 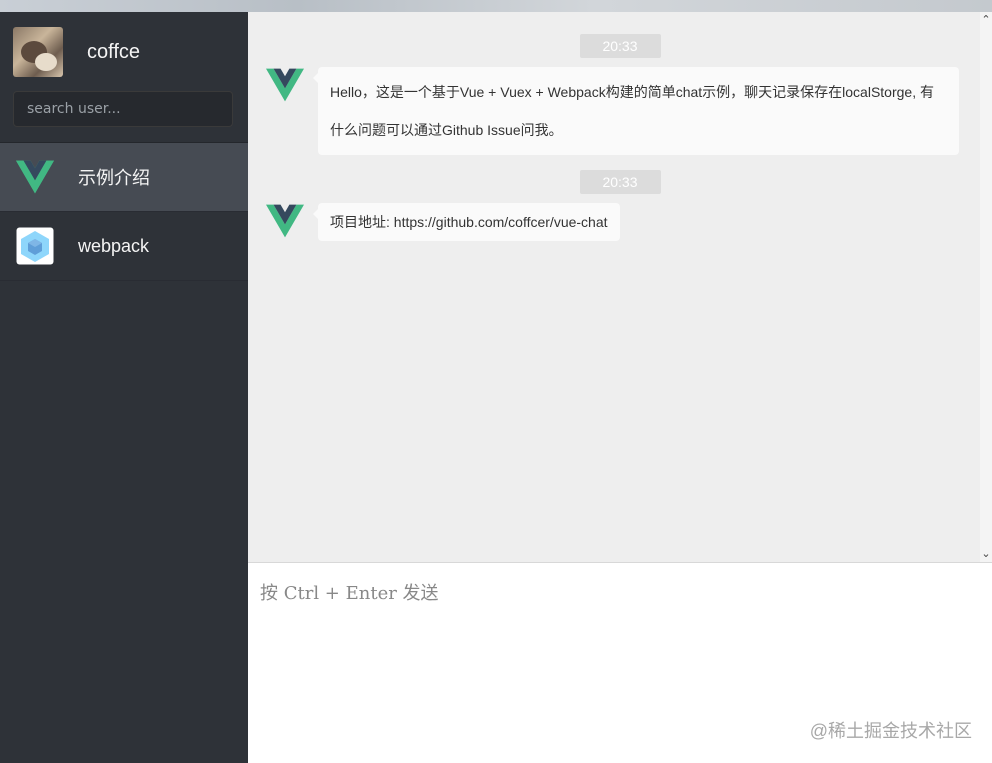 I want to click on user-profile: coffce, so click(x=124, y=77).